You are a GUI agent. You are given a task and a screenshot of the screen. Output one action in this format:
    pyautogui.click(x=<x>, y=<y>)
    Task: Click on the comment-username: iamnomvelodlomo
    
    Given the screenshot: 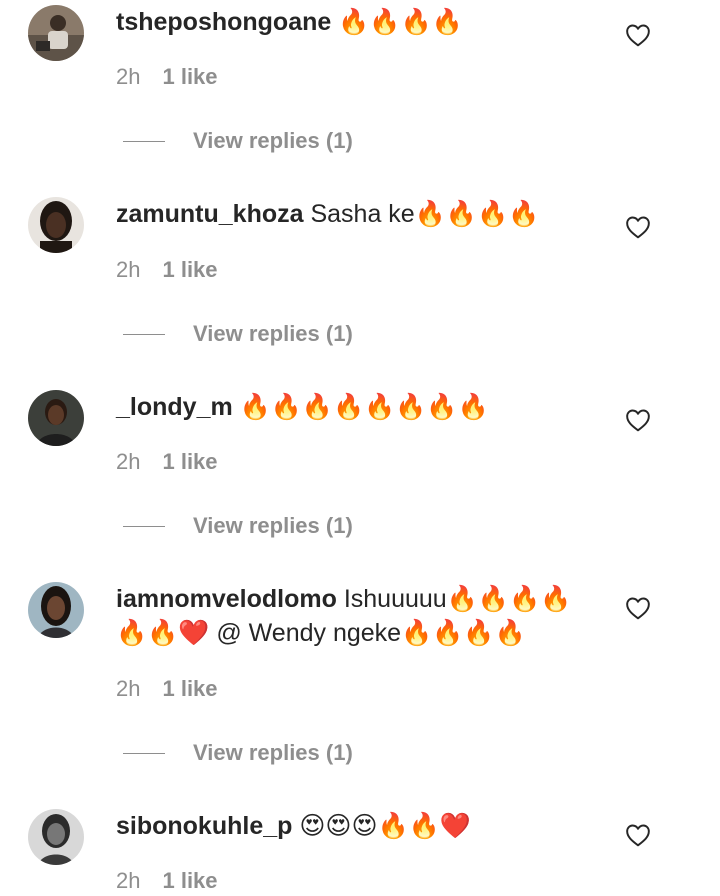 What is the action you would take?
    pyautogui.click(x=226, y=599)
    